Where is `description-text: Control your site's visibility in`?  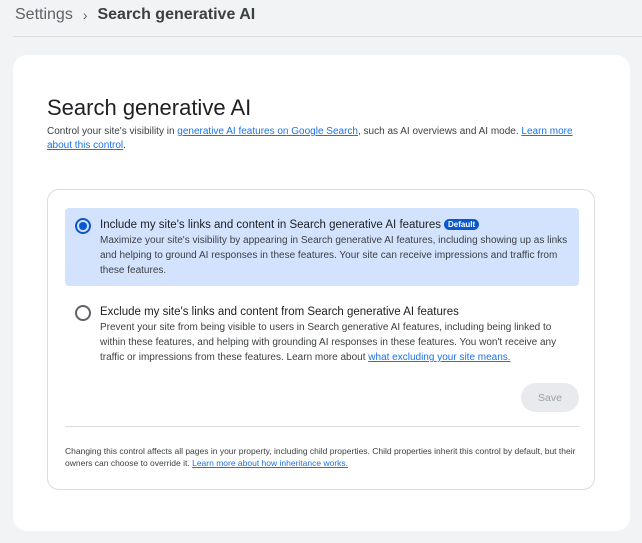 description-text: Control your site's visibility in is located at coordinates (112, 131).